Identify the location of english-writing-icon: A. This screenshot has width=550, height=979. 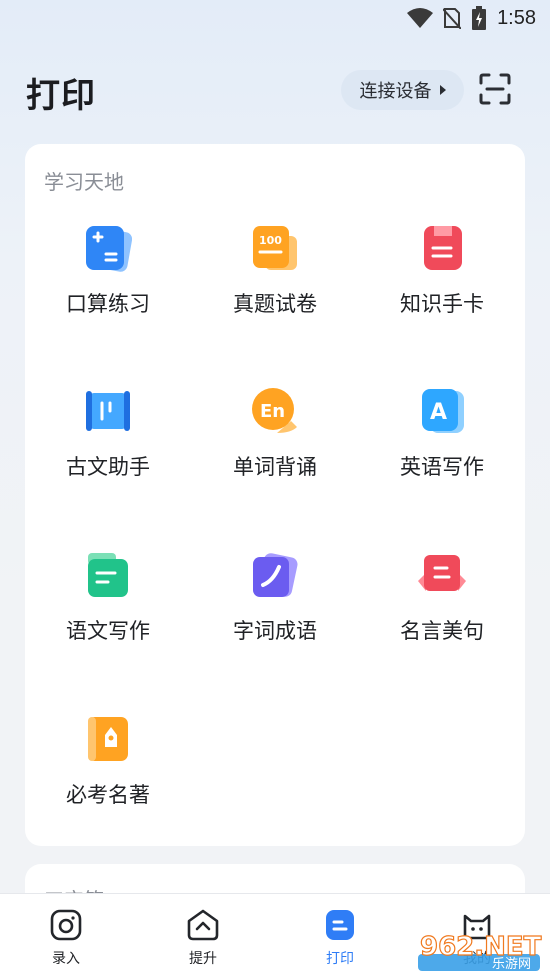
(443, 411).